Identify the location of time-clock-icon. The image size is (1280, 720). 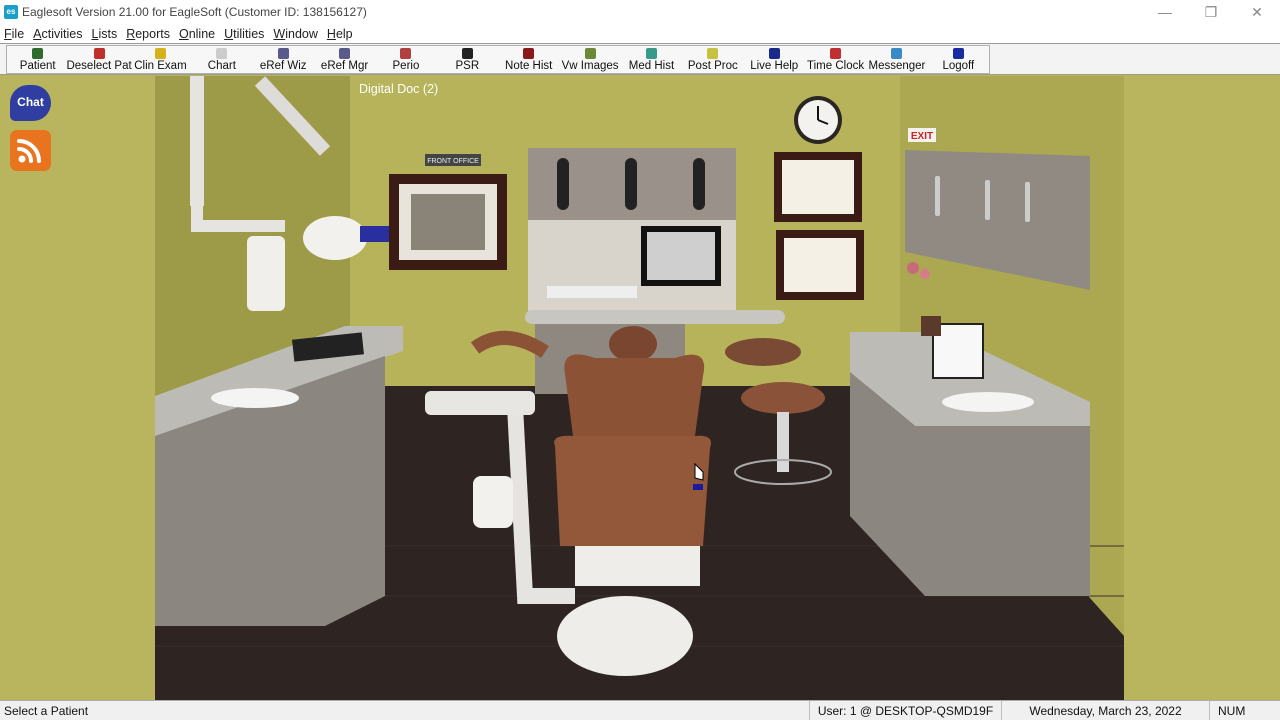
(836, 53).